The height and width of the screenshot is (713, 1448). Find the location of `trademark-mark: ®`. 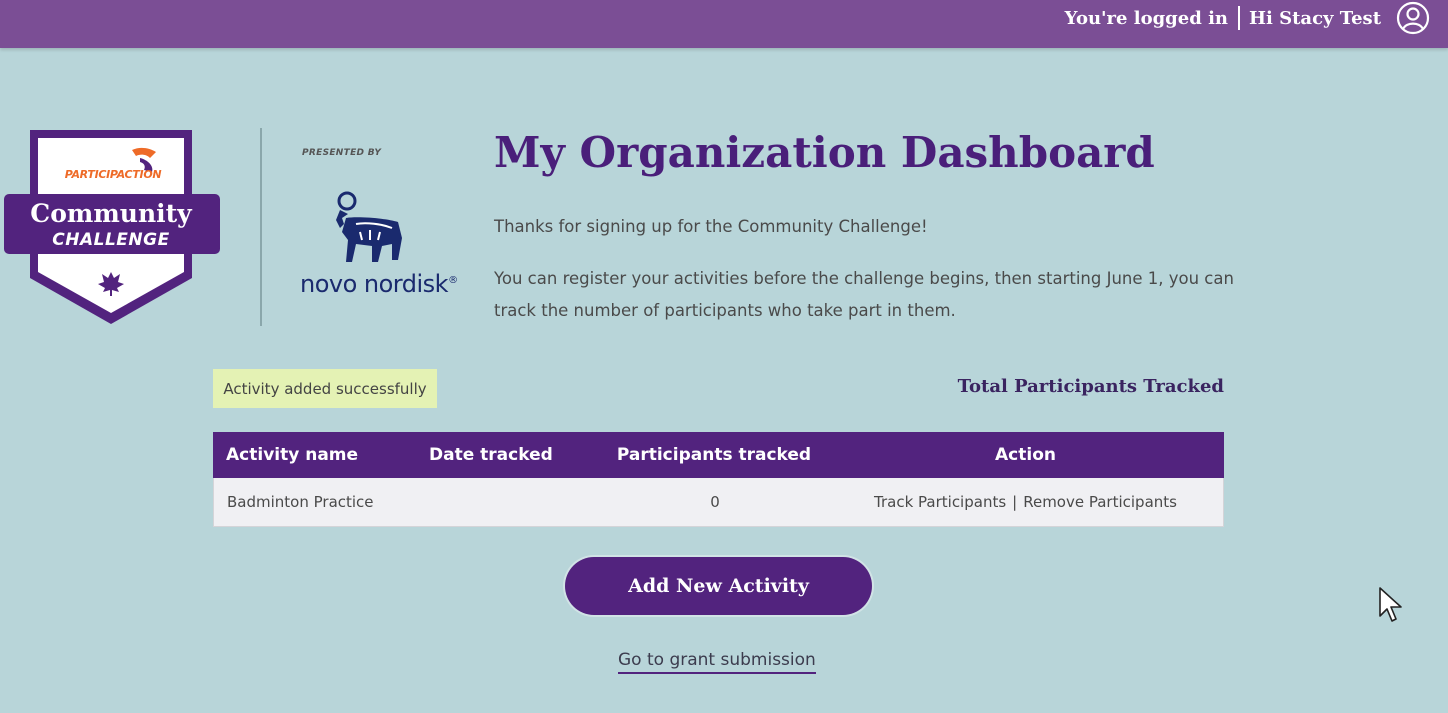

trademark-mark: ® is located at coordinates (453, 280).